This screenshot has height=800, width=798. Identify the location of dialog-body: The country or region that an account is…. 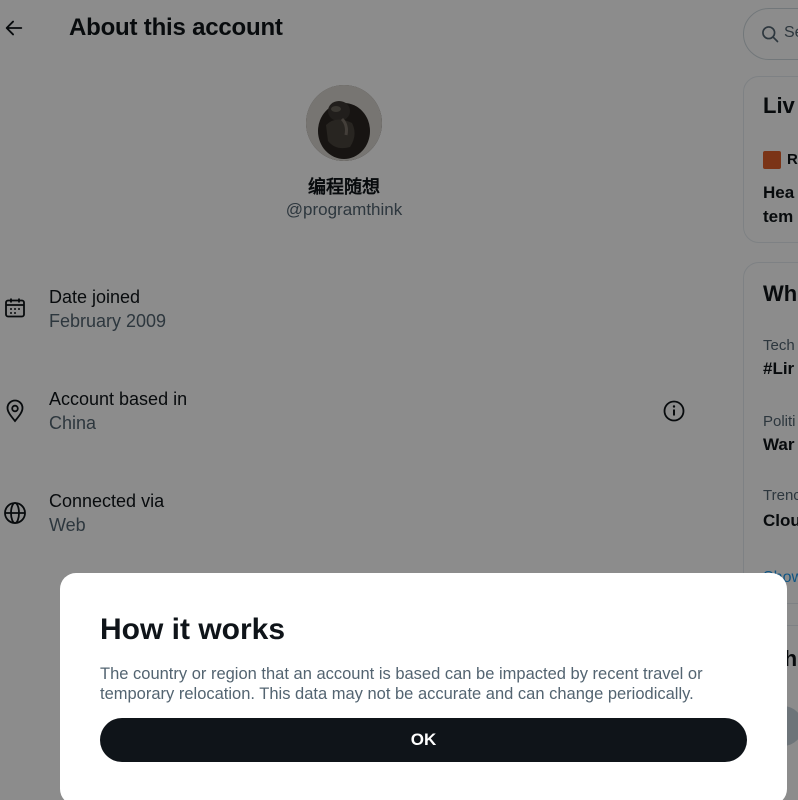
(401, 684).